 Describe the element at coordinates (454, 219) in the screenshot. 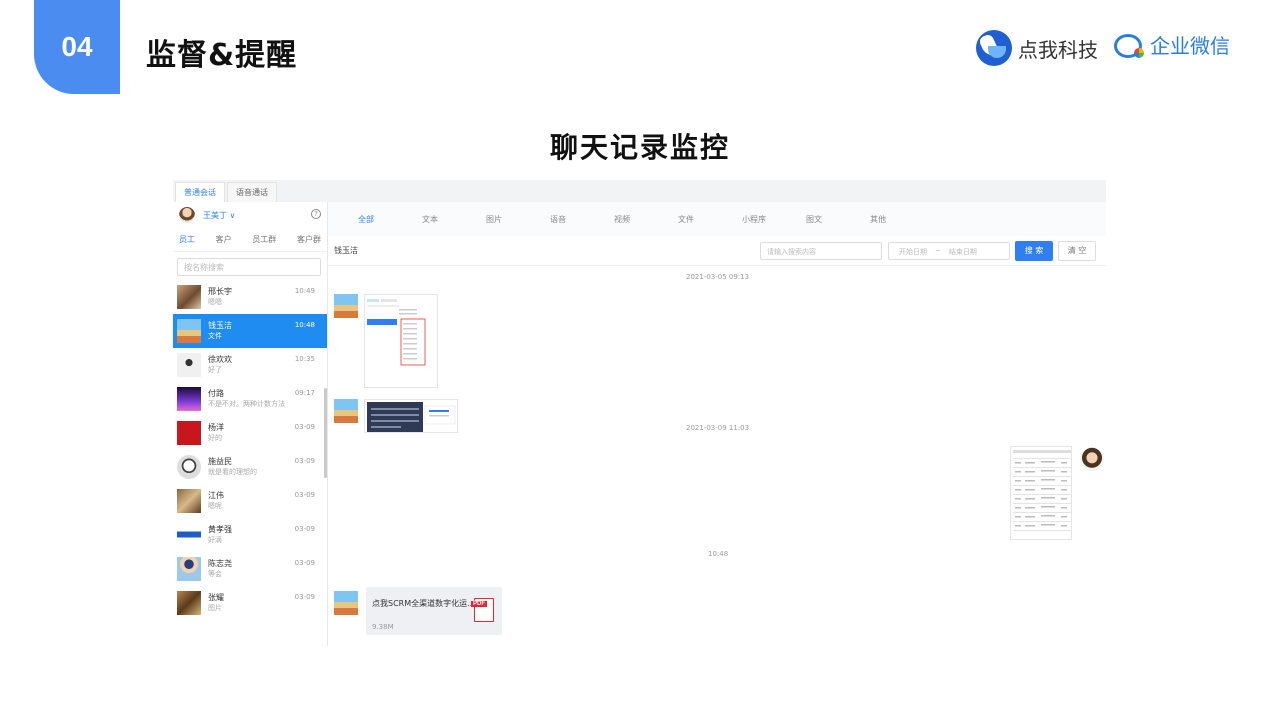

I see `tab-text: 文本` at that location.